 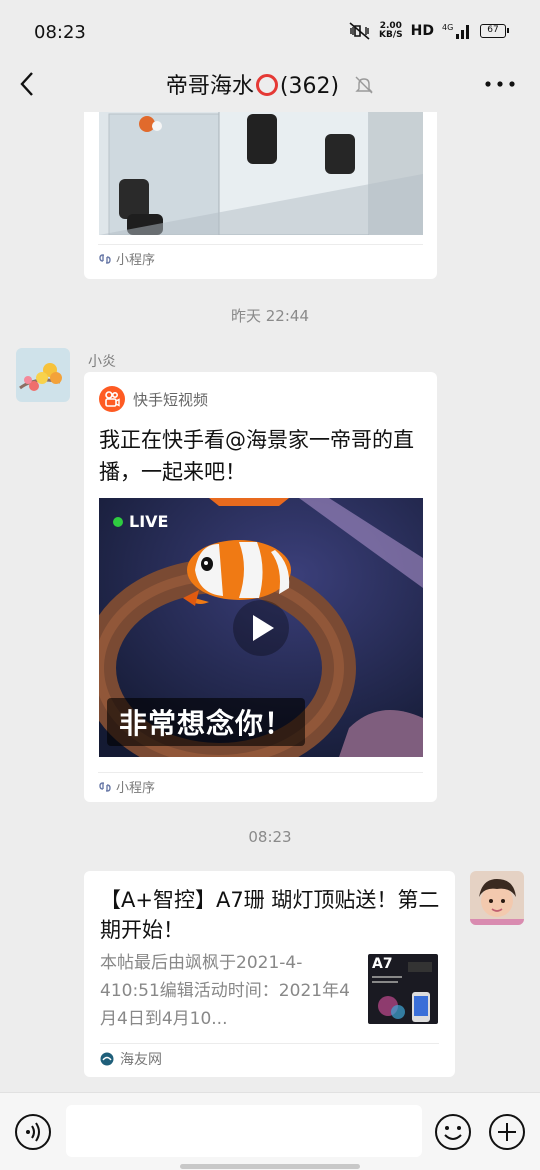 What do you see at coordinates (112, 399) in the screenshot?
I see `kuaishou-app-icon` at bounding box center [112, 399].